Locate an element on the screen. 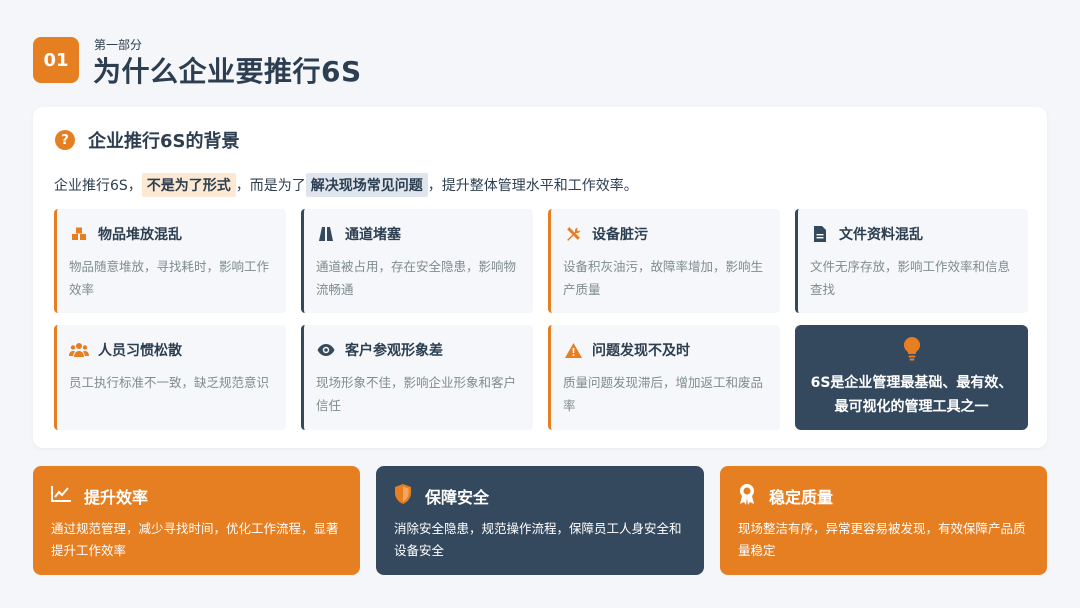  intro-part-1: 企业推行6S， is located at coordinates (98, 186).